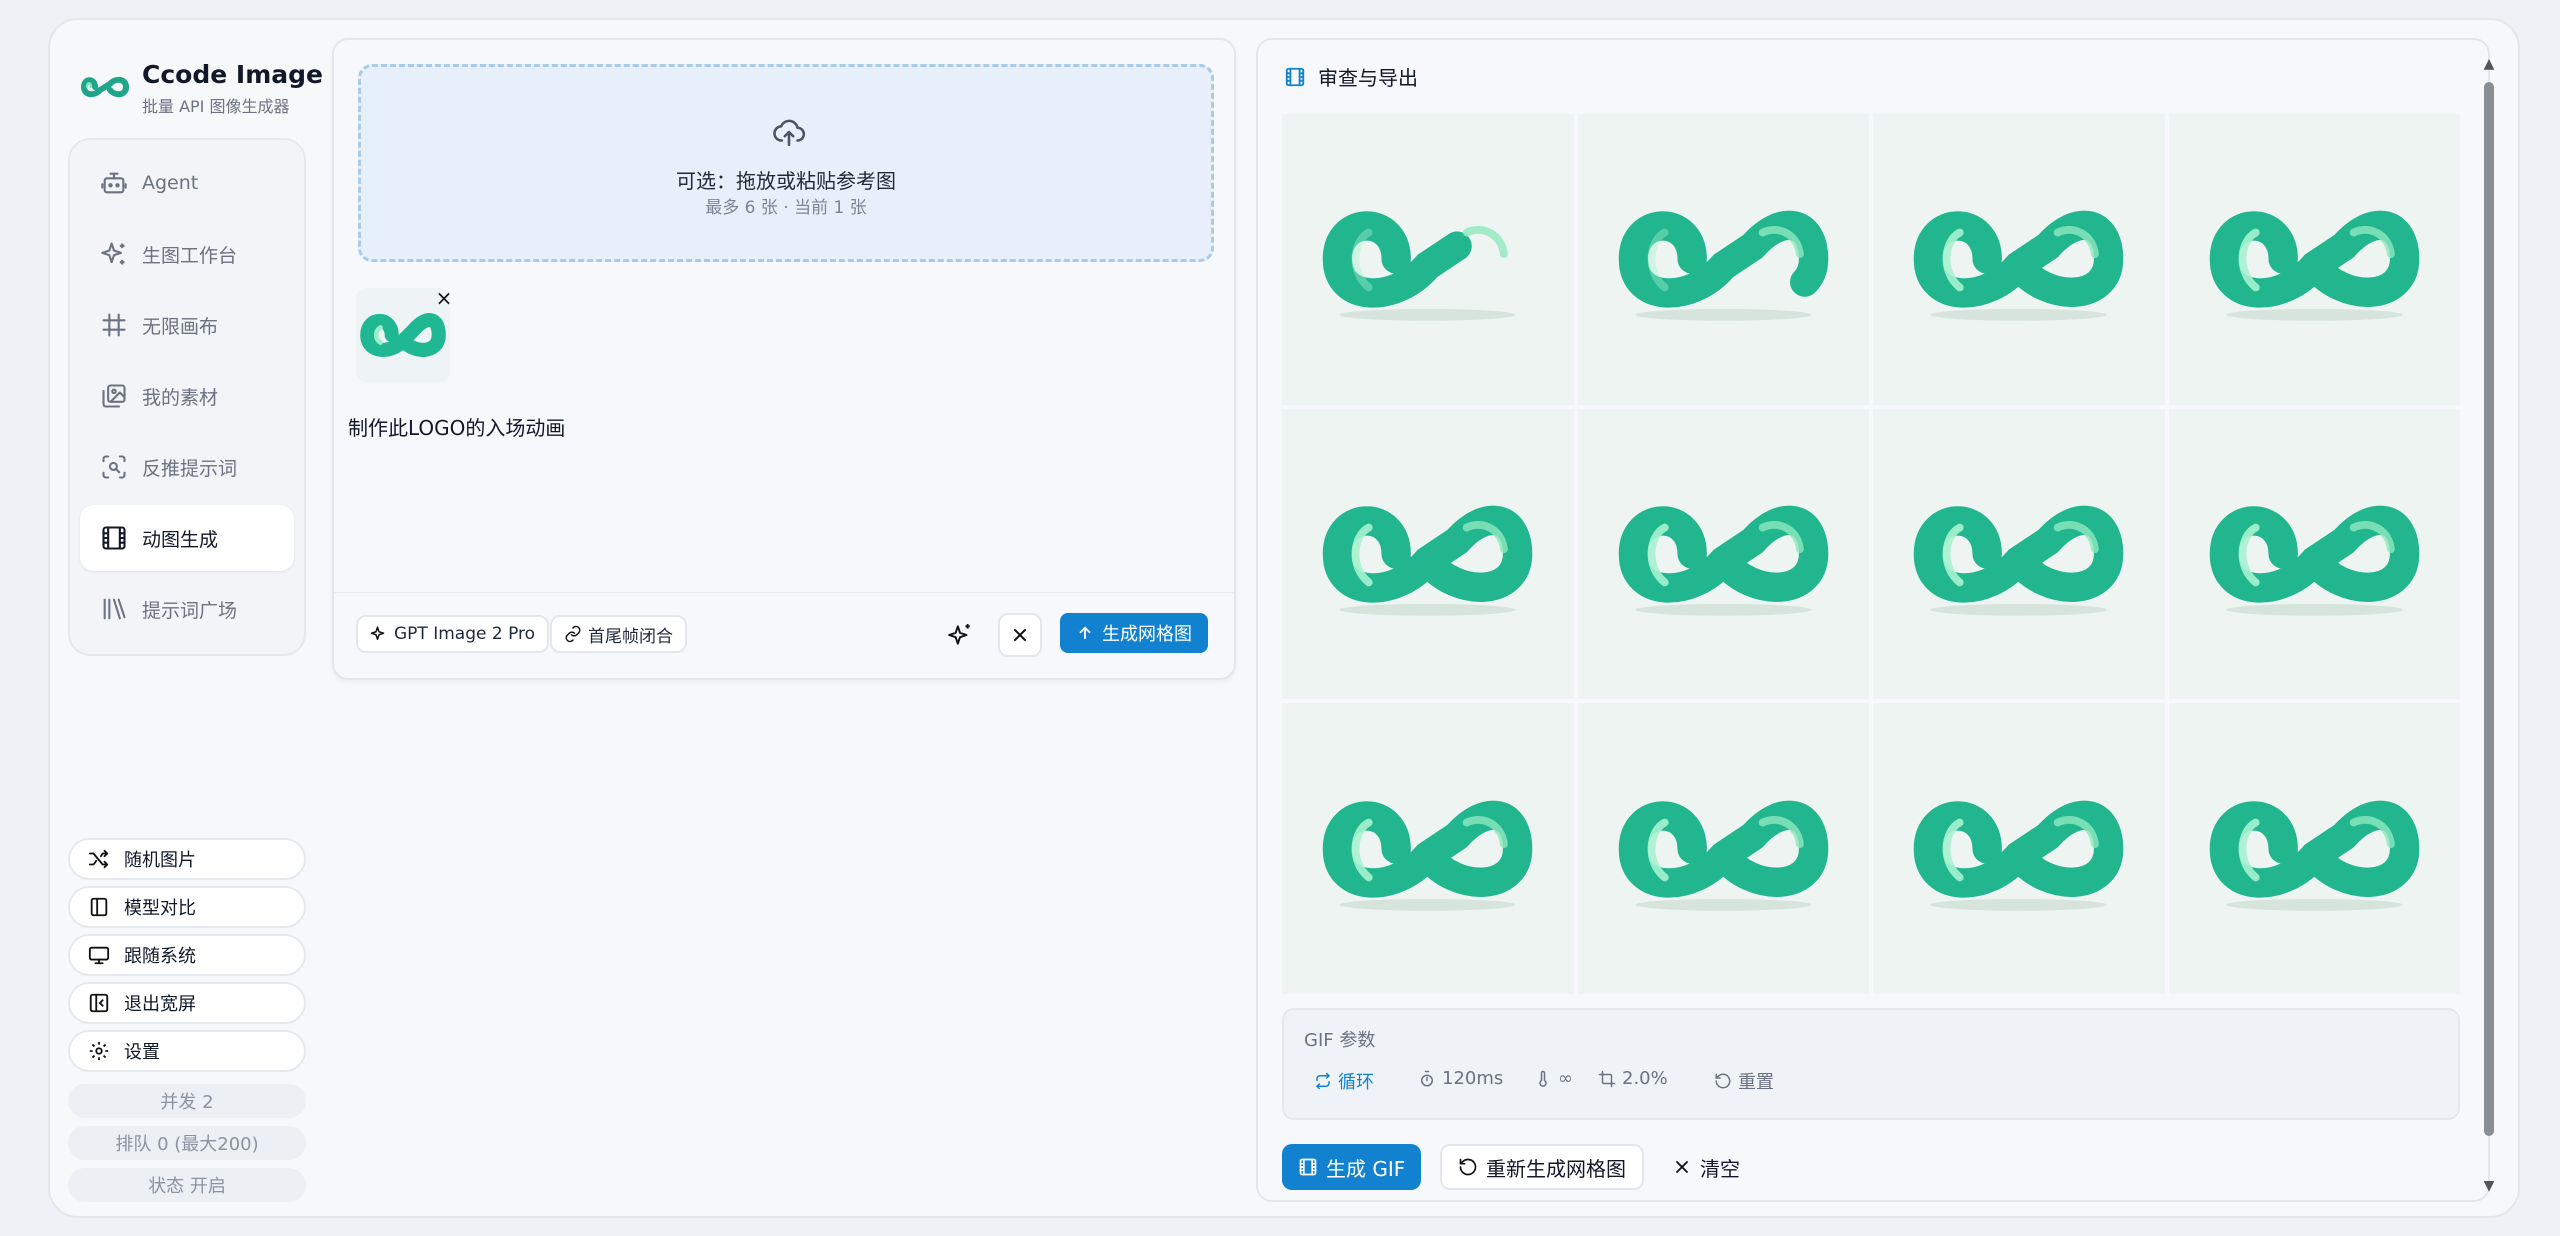 This screenshot has height=1236, width=2560. What do you see at coordinates (1323, 1081) in the screenshot?
I see `repeat-icon` at bounding box center [1323, 1081].